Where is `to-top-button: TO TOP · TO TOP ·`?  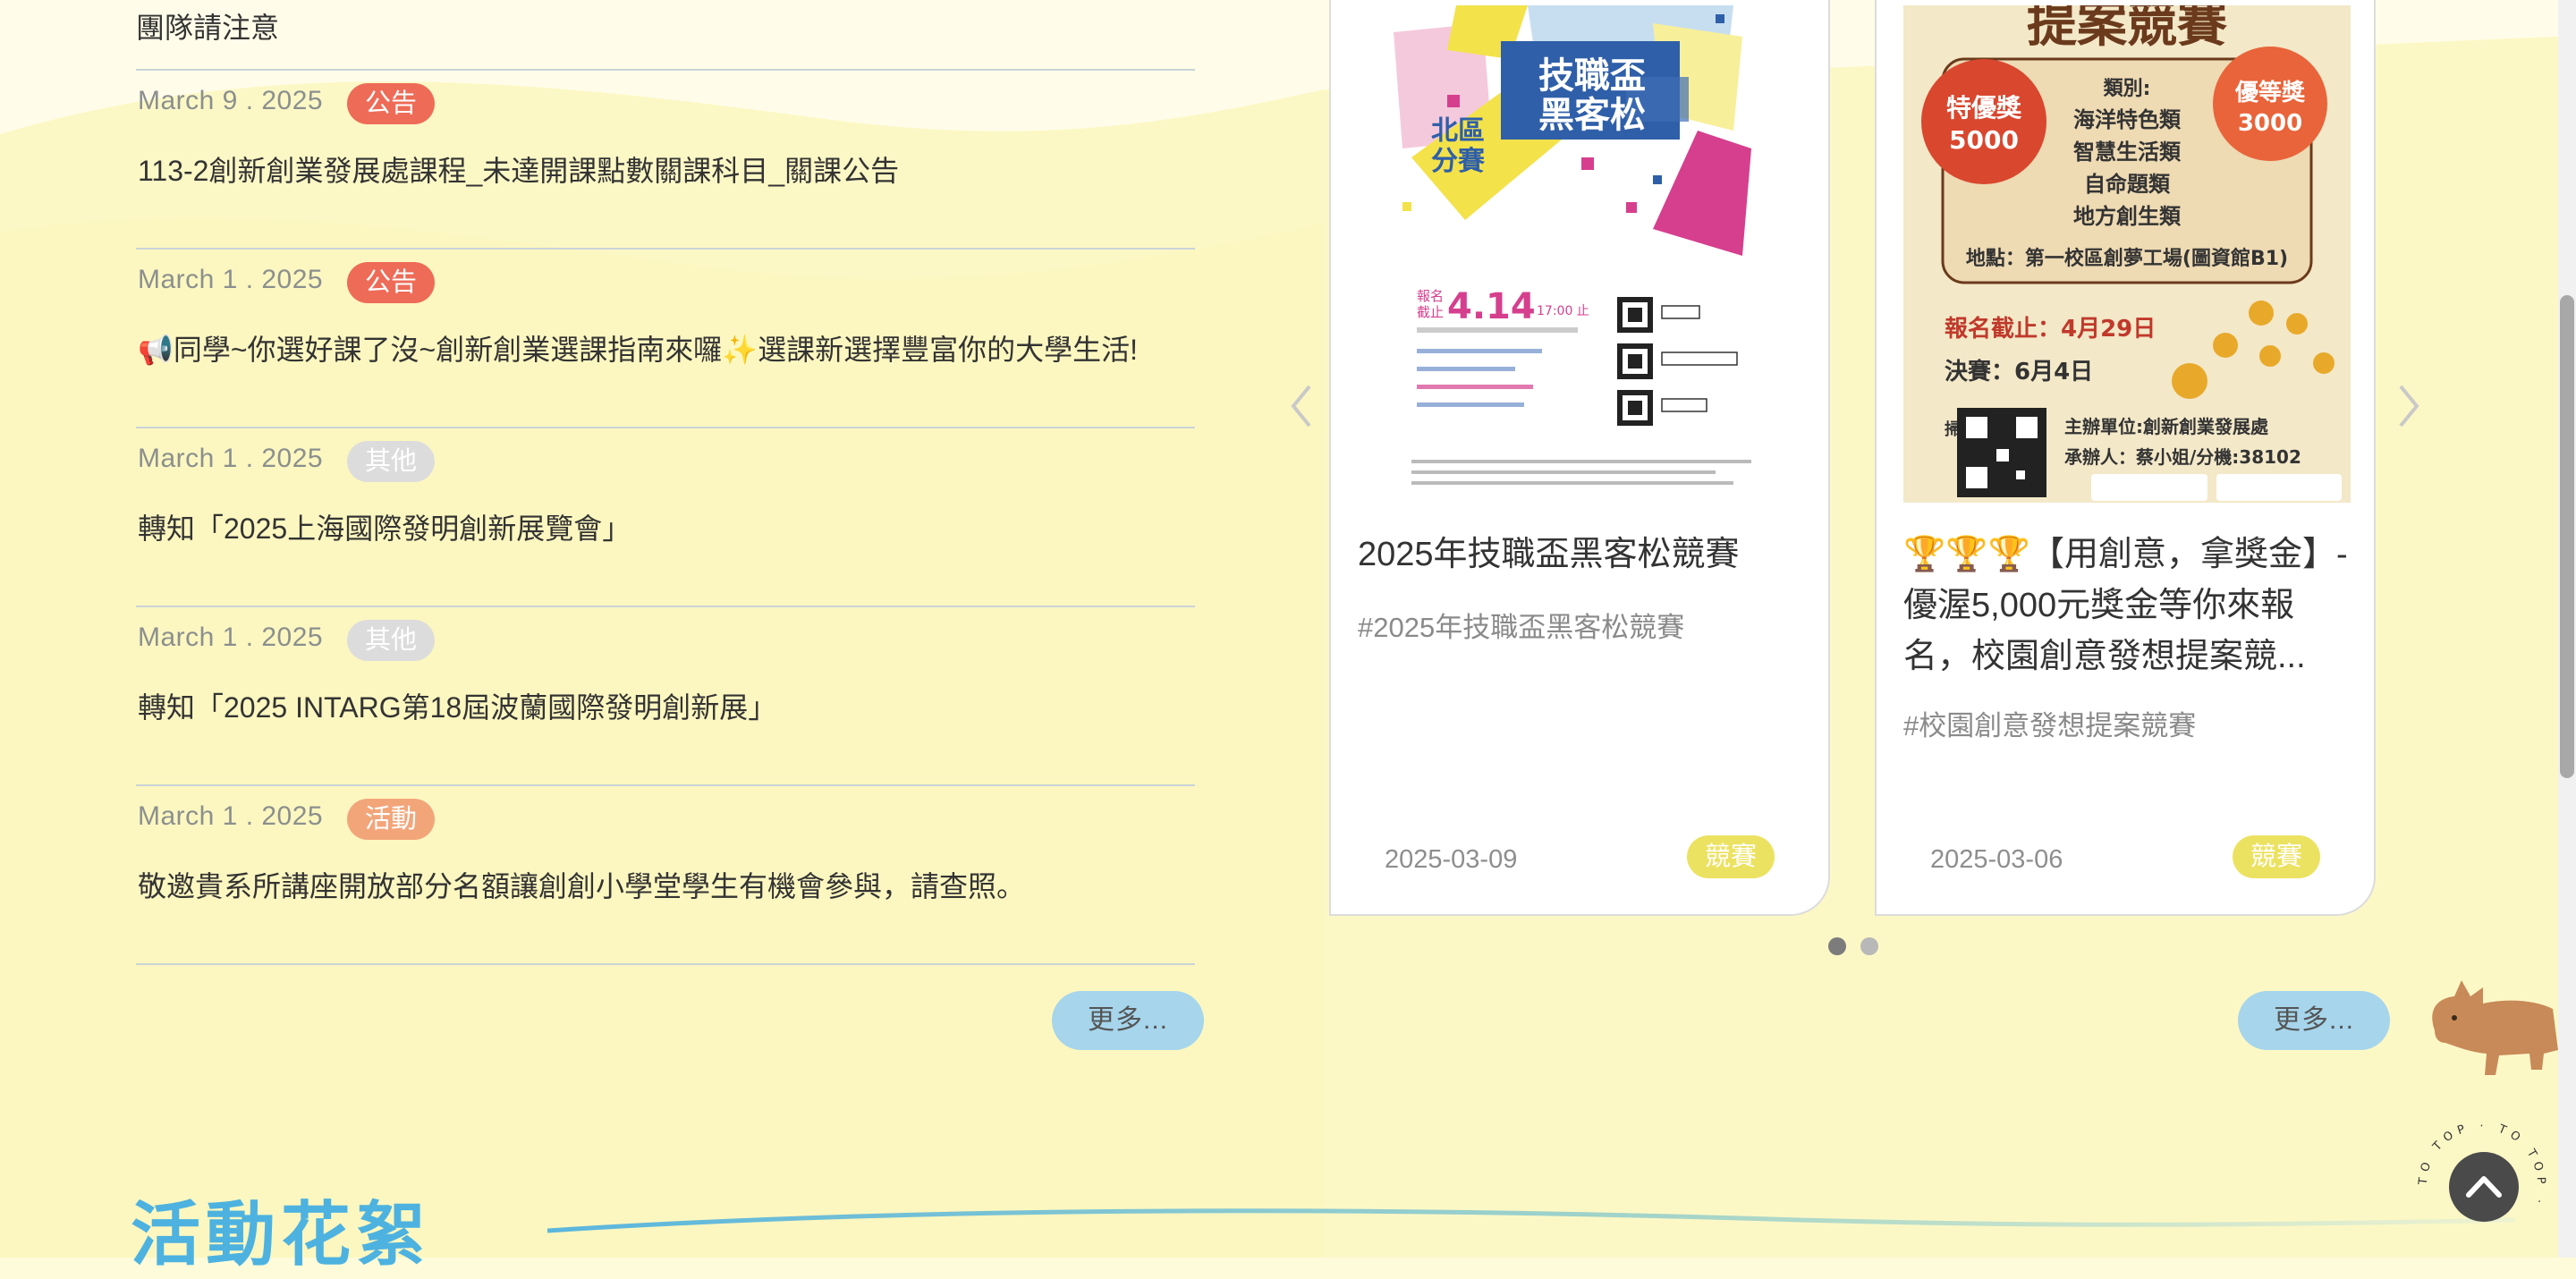
to-top-button: TO TOP · TO TOP · is located at coordinates (2482, 1185).